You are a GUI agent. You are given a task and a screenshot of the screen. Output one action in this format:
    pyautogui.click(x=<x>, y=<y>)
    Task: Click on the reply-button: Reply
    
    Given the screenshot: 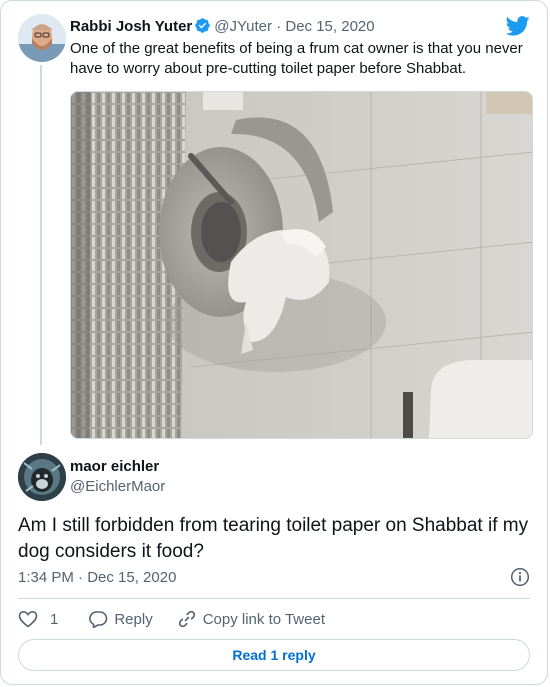 What is the action you would take?
    pyautogui.click(x=120, y=619)
    